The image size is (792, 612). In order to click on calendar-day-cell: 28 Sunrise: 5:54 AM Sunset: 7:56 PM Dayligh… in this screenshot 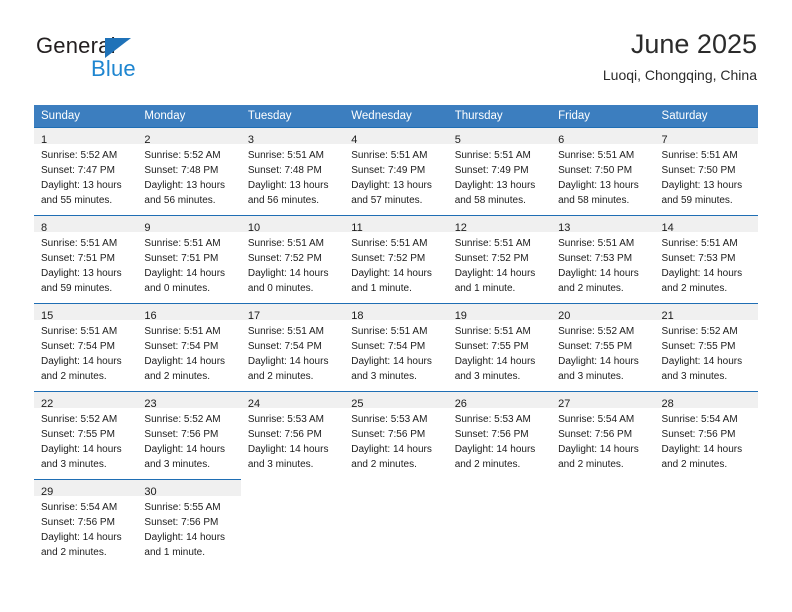, I will do `click(706, 435)`.